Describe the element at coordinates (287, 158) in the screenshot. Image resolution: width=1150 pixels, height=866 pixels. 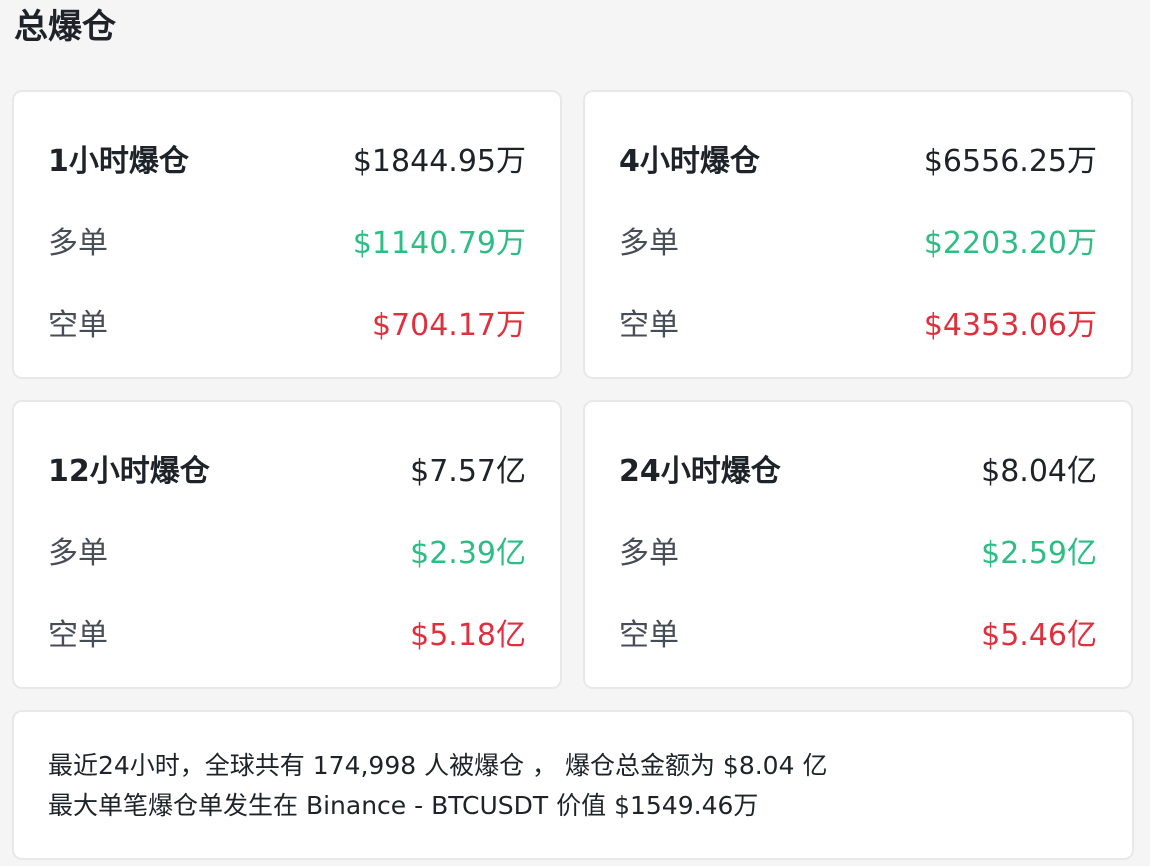
I see `card-header-row: 1小时爆仓 $1844.95万` at that location.